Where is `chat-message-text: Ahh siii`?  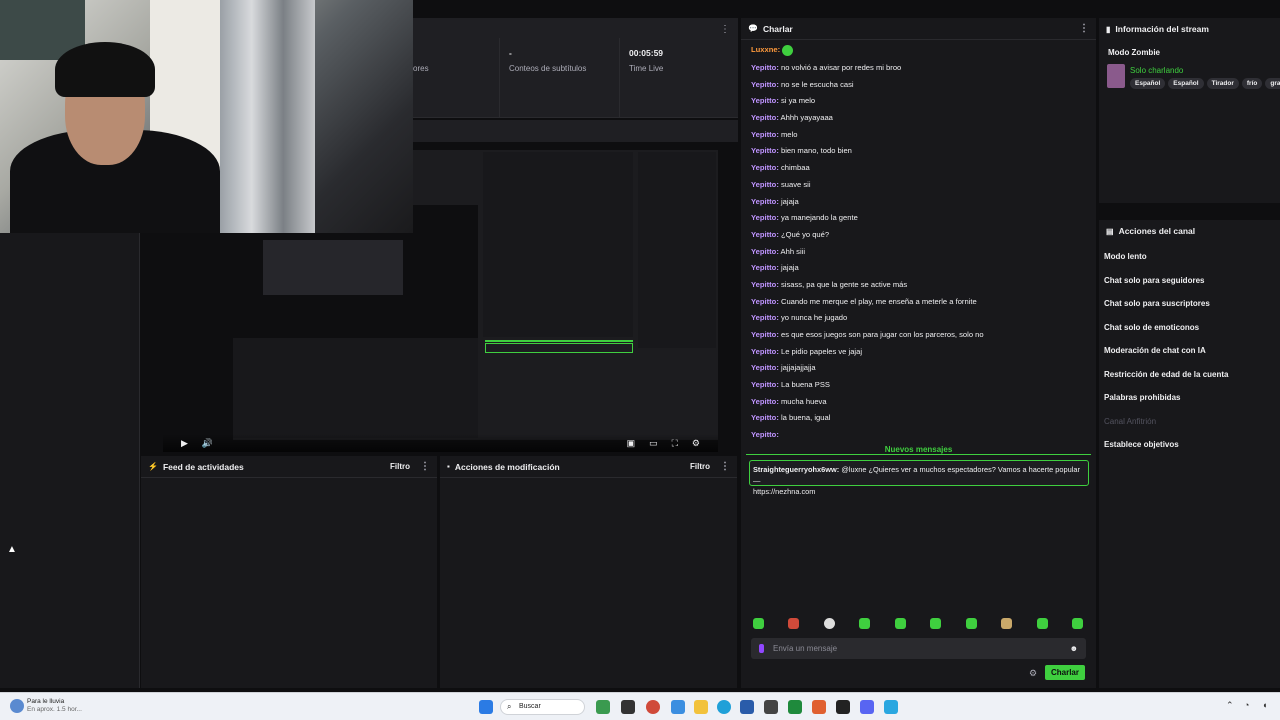
chat-message-text: Ahh siii is located at coordinates (793, 251).